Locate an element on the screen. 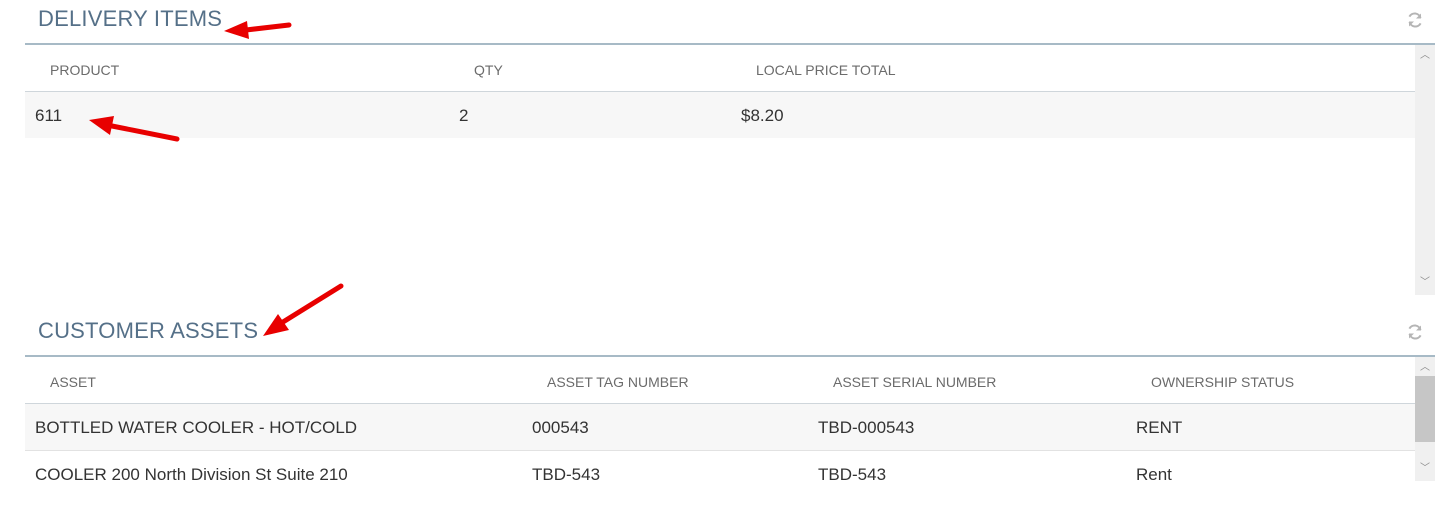 This screenshot has height=506, width=1452. delivery-items-header-row: PRODUCT QTY LOCAL PRICE TOTAL is located at coordinates (720, 68).